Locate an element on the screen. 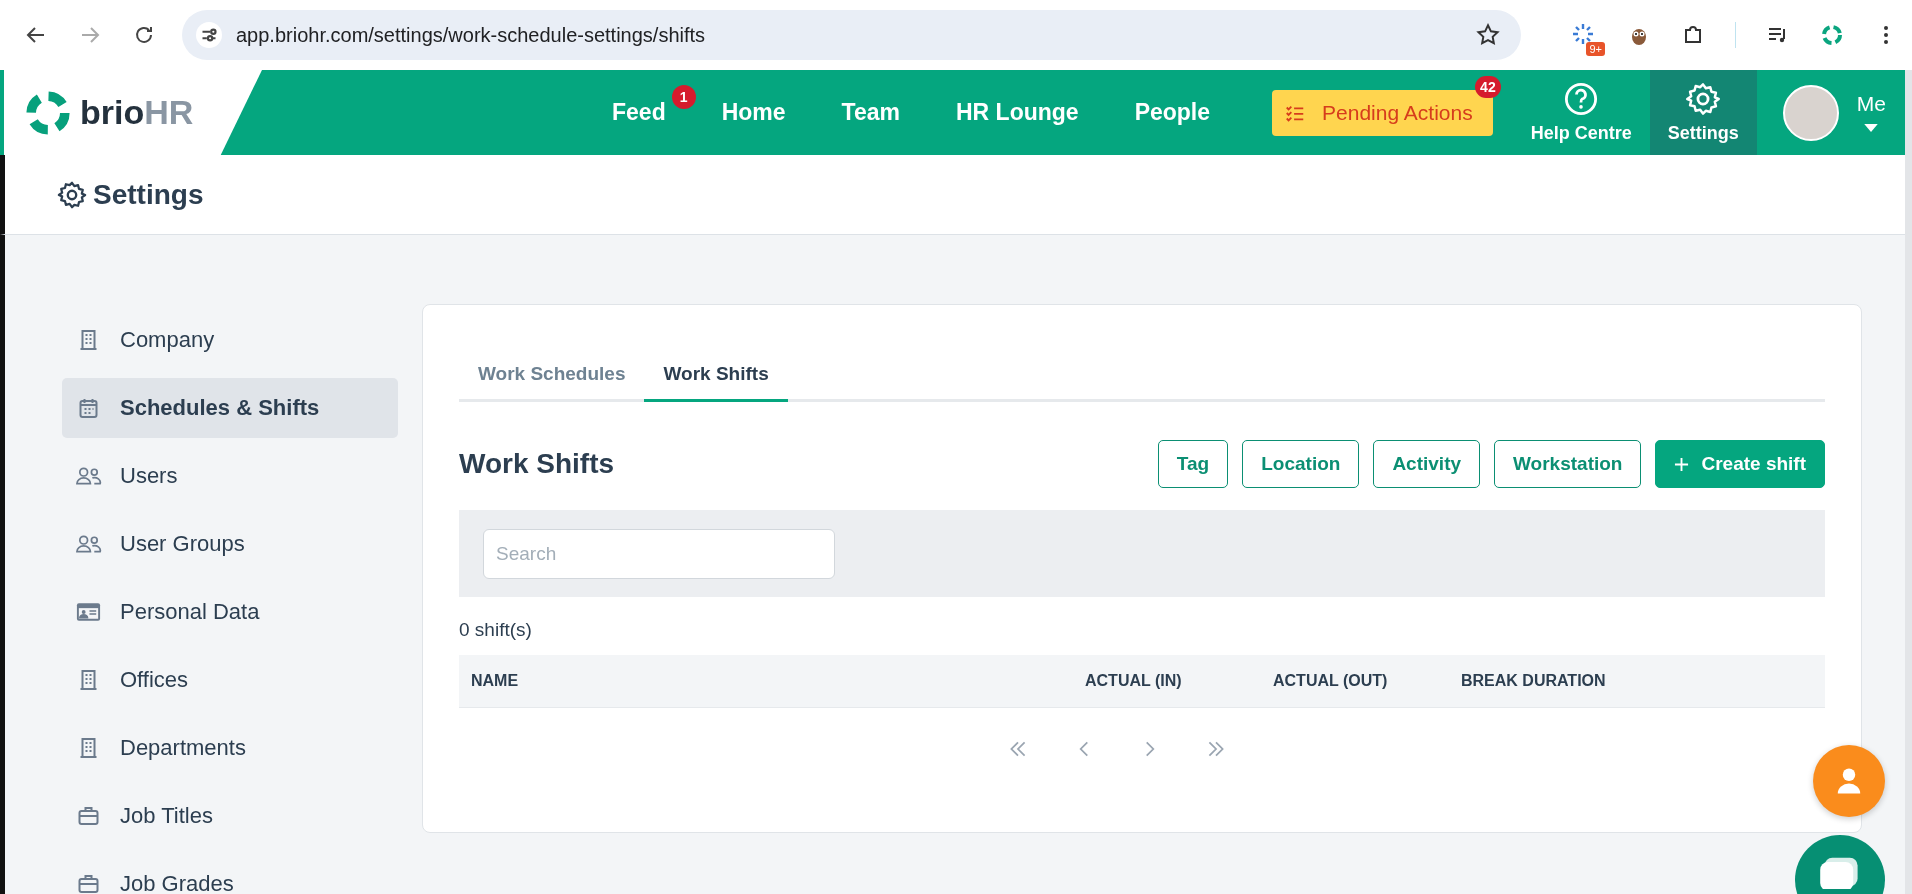 Image resolution: width=1912 pixels, height=894 pixels. sidebar-item: Departments is located at coordinates (230, 748).